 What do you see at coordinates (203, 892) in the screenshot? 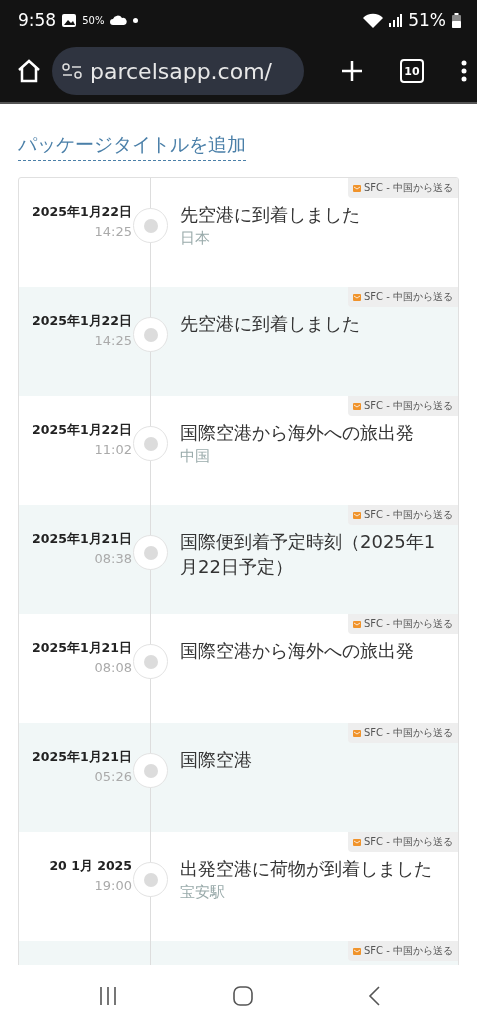
I see `event-location: 宝安駅` at bounding box center [203, 892].